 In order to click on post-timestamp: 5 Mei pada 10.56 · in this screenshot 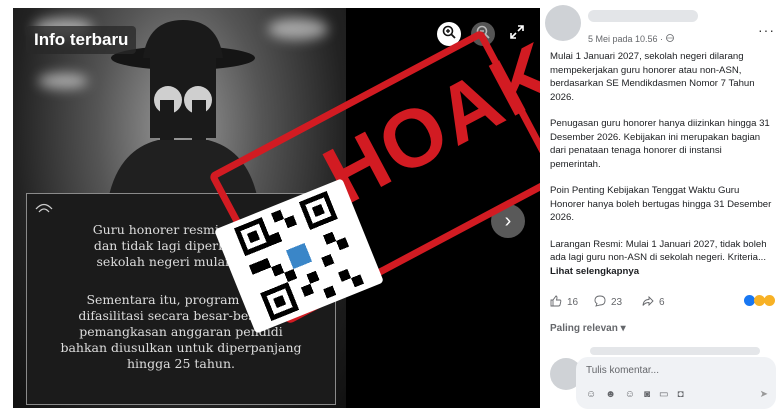, I will do `click(627, 39)`.